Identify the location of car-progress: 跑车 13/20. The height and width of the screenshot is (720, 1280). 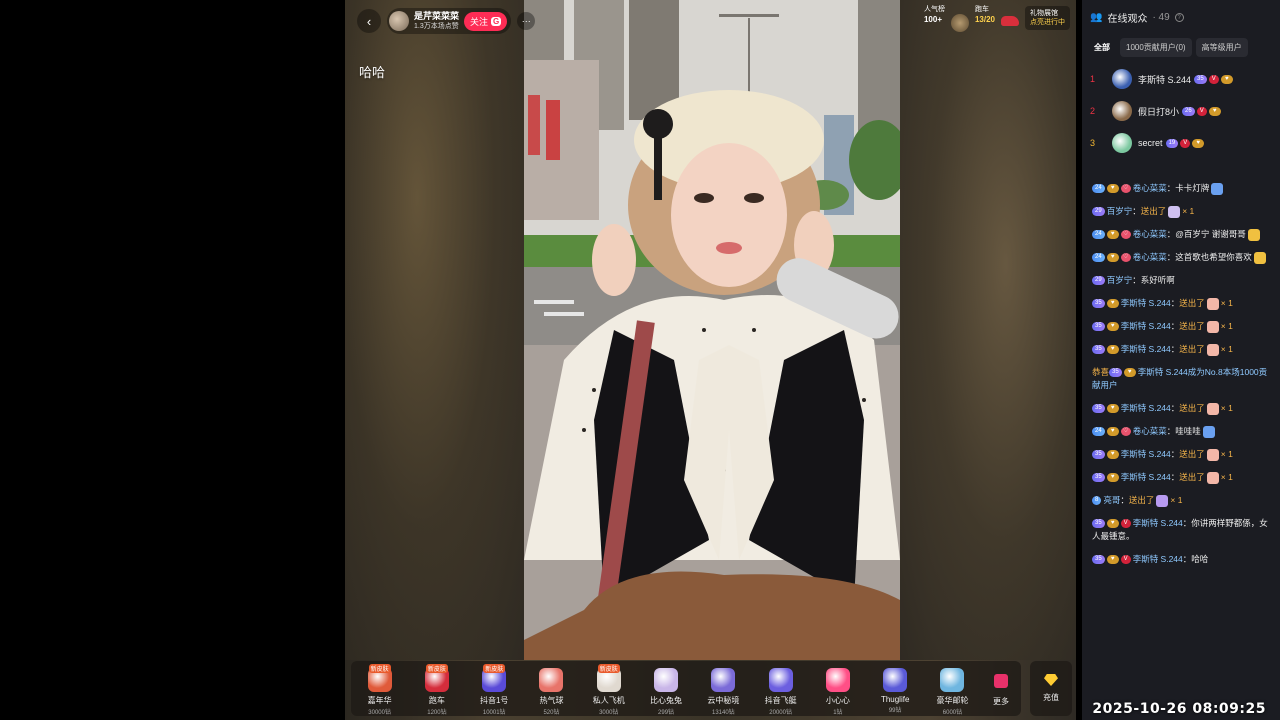
(985, 15).